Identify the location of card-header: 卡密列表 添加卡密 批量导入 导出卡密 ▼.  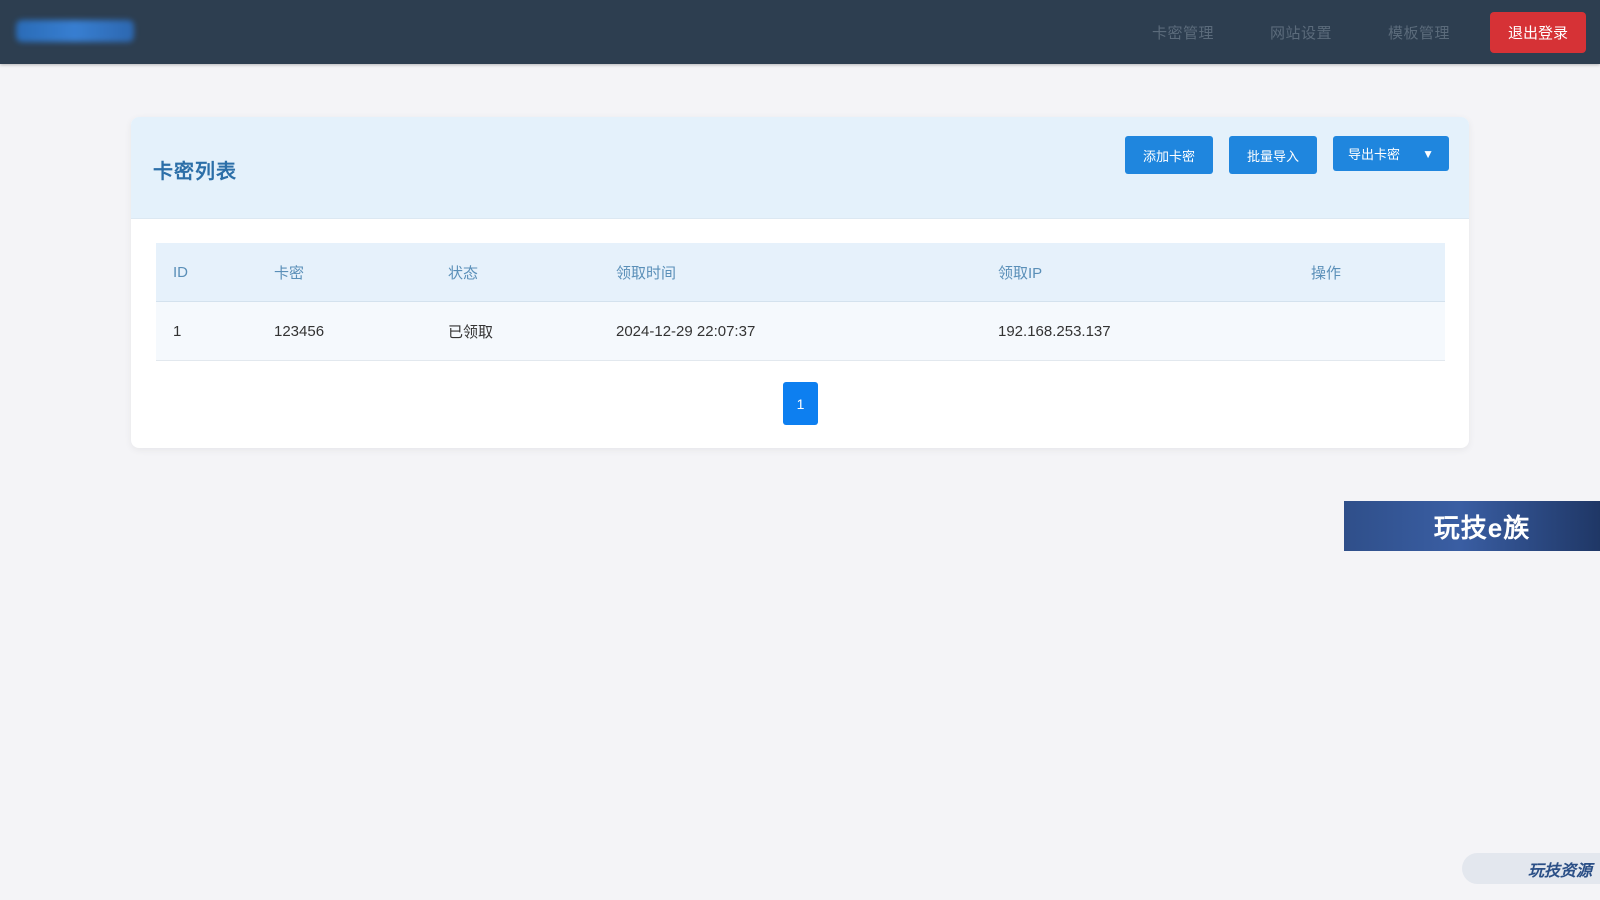
(800, 168).